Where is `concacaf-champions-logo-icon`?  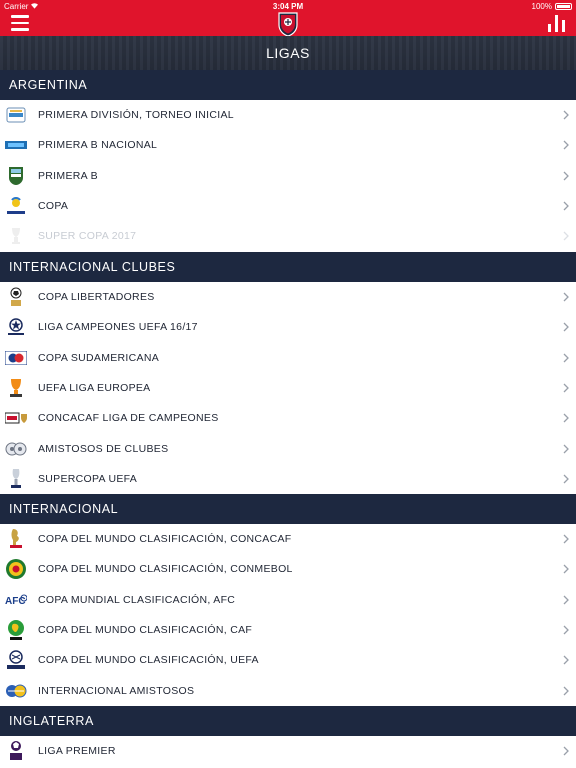 concacaf-champions-logo-icon is located at coordinates (16, 418).